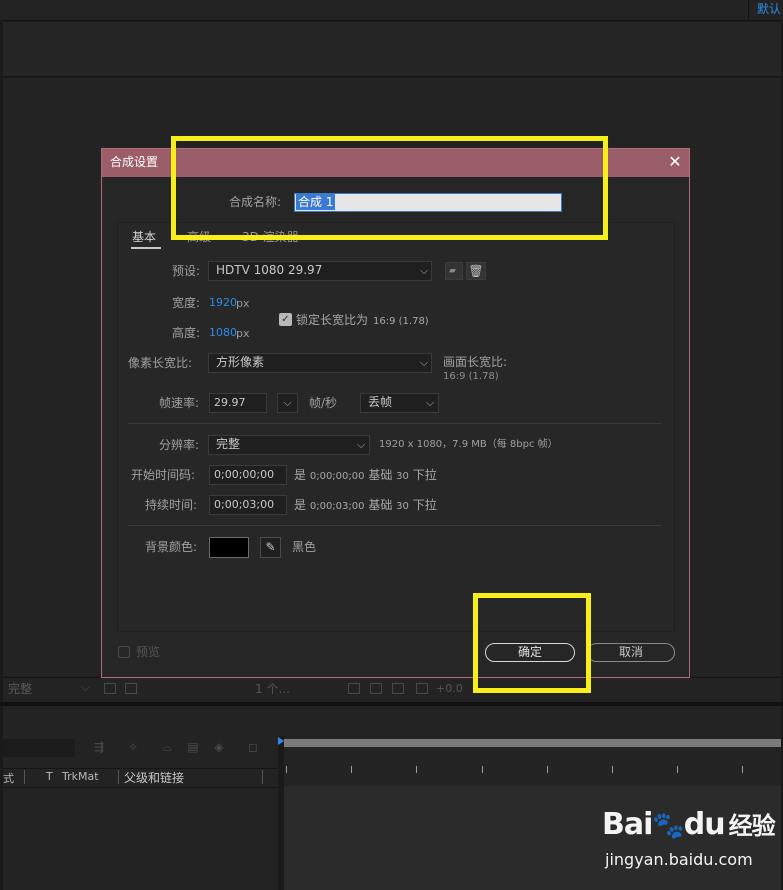 The height and width of the screenshot is (890, 783). I want to click on timeline-toggle-icon, so click(376, 688).